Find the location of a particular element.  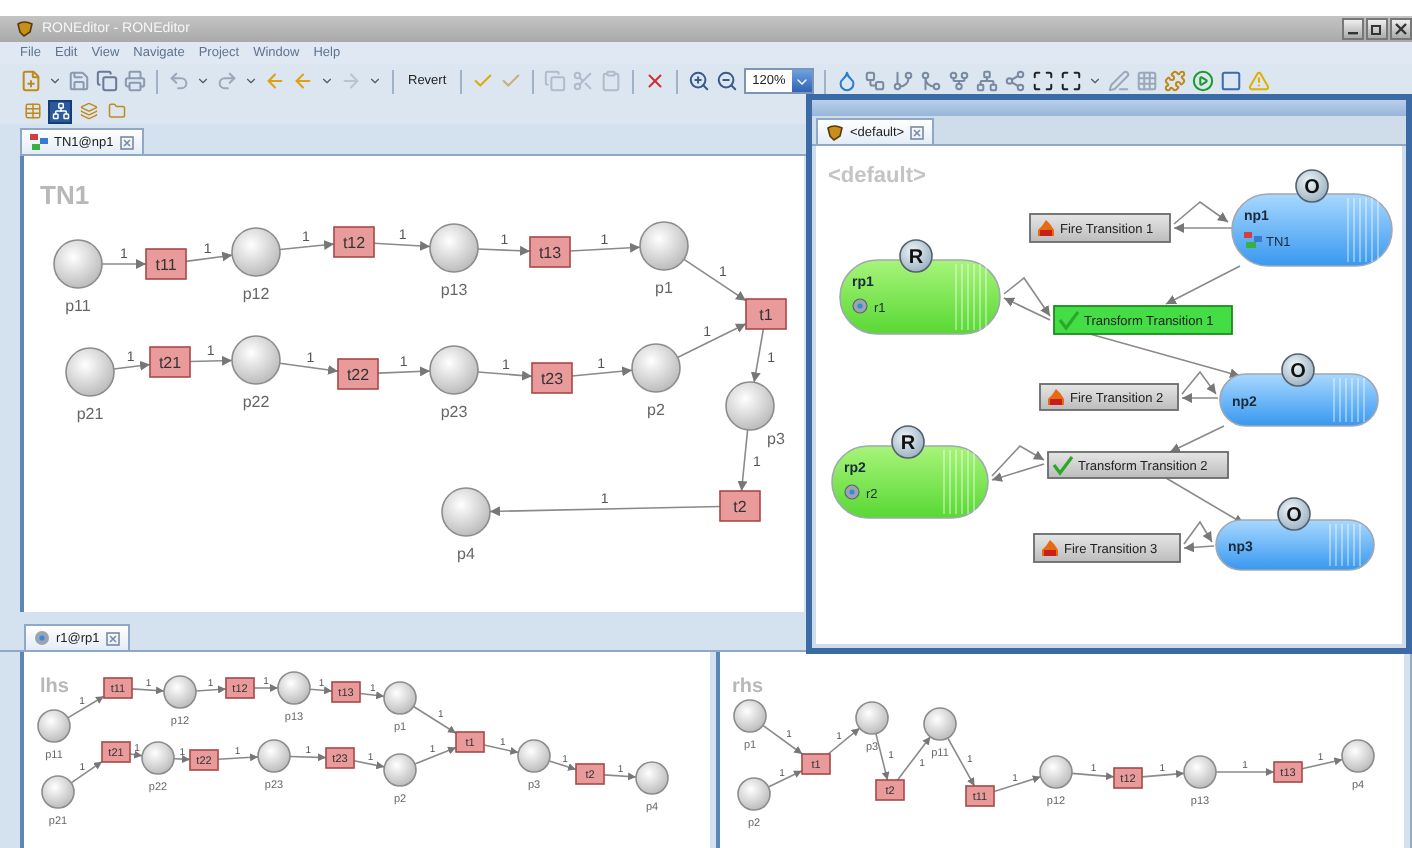

droplet-icon is located at coordinates (846, 81).